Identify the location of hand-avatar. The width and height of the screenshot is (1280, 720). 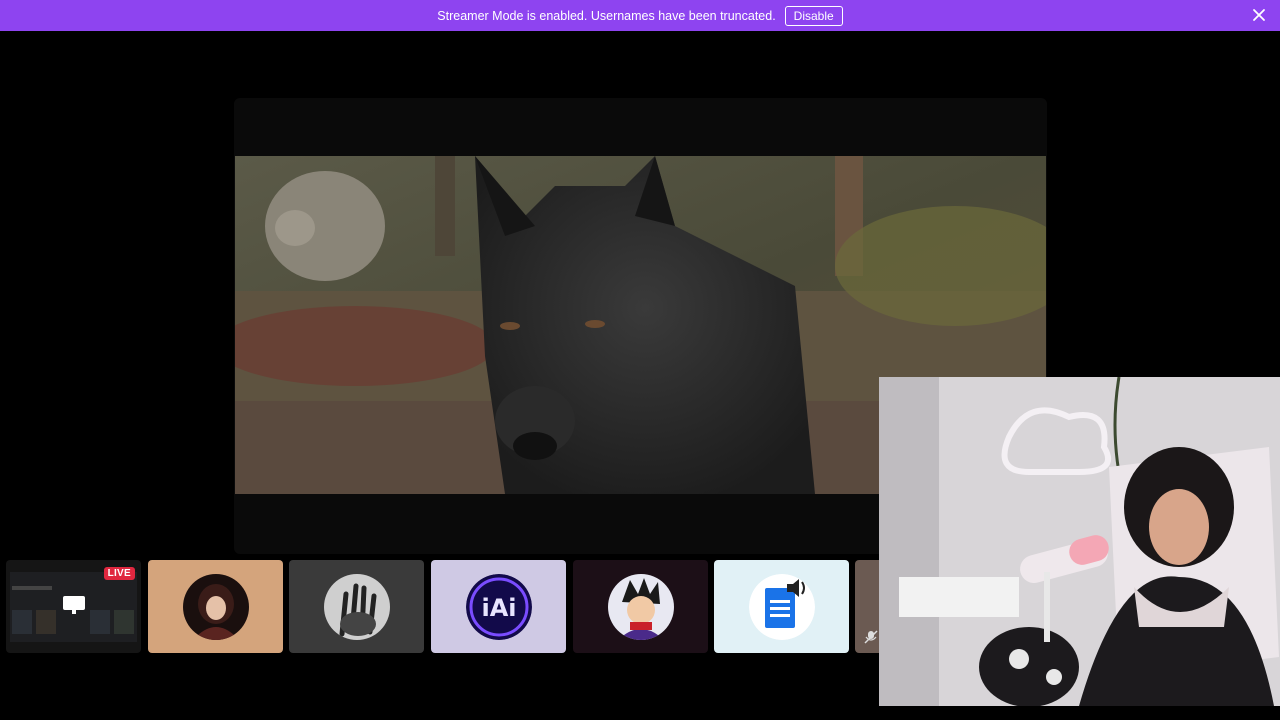
(356, 606).